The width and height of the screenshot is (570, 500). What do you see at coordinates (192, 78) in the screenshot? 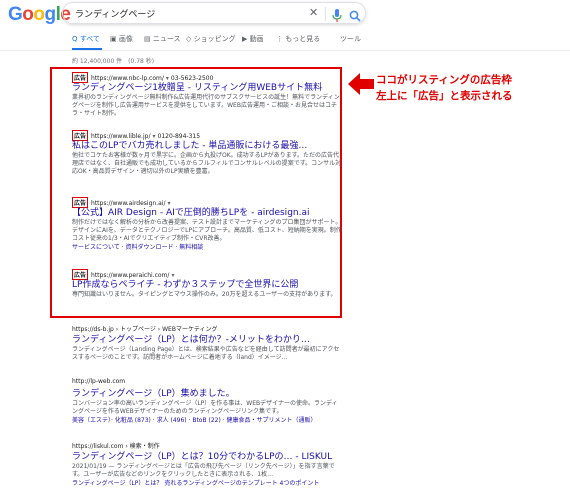
I see `phone-number: 03-5623-2500` at bounding box center [192, 78].